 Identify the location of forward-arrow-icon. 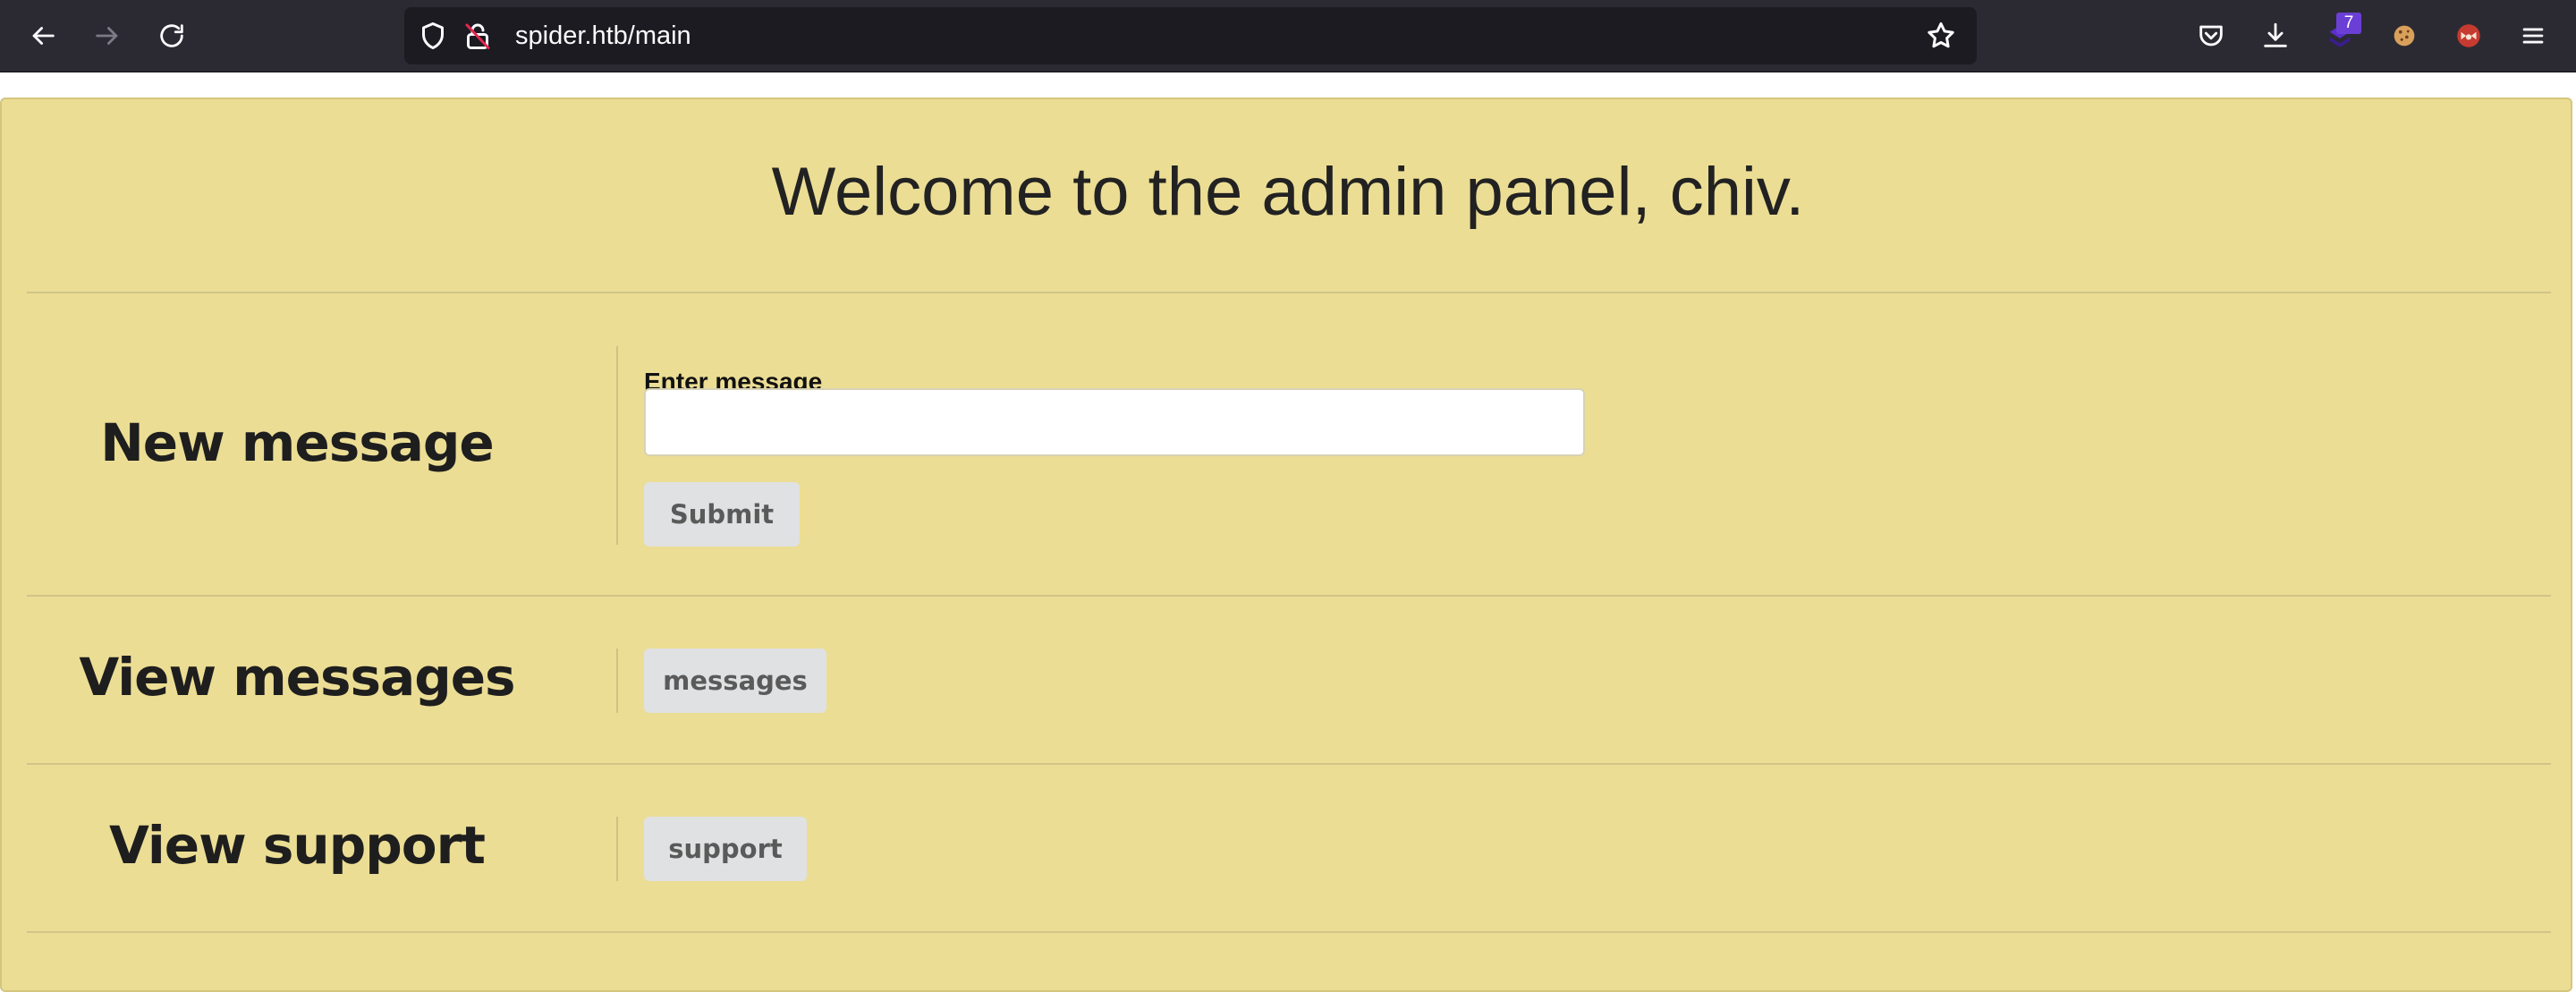
(107, 35).